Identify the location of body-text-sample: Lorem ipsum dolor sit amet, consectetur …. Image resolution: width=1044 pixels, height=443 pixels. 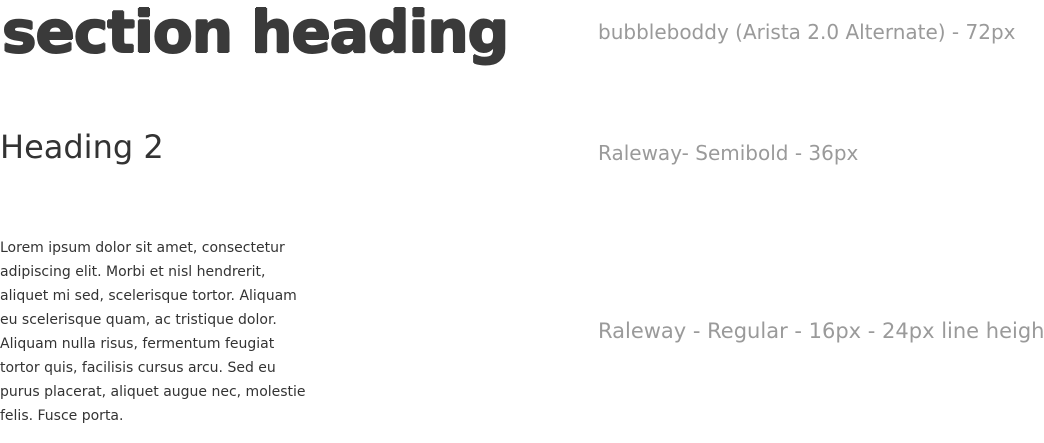
(153, 332).